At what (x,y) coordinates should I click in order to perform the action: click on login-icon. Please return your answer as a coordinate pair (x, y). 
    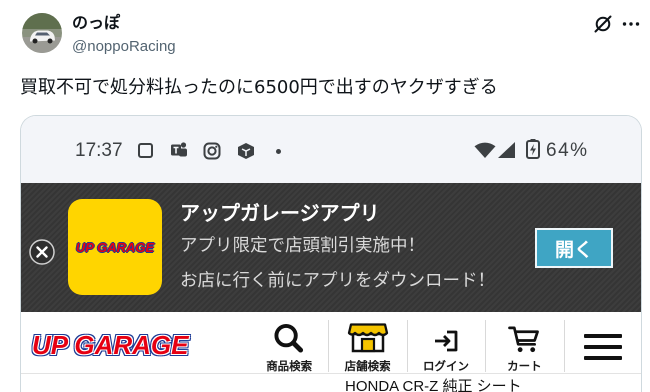
    Looking at the image, I should click on (446, 341).